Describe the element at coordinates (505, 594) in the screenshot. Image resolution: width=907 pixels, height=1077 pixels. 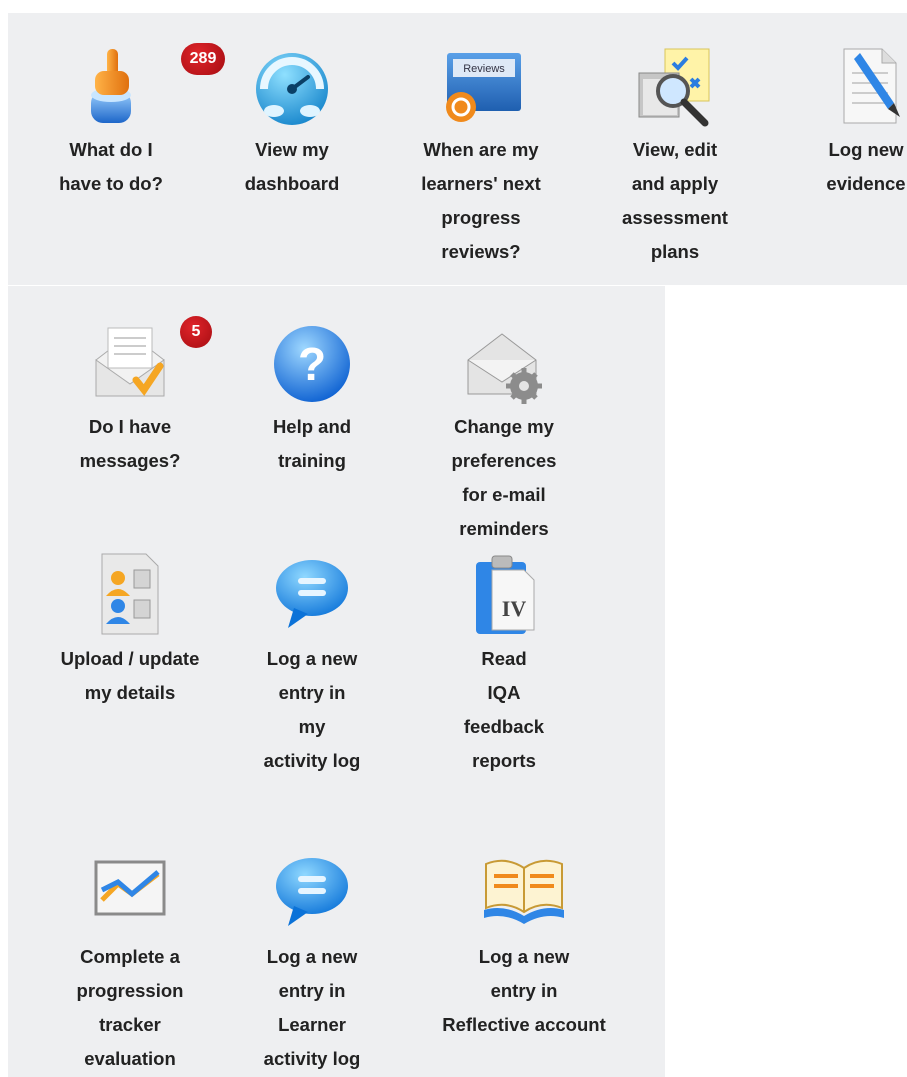
I see `iqa-report-icon: IV` at that location.